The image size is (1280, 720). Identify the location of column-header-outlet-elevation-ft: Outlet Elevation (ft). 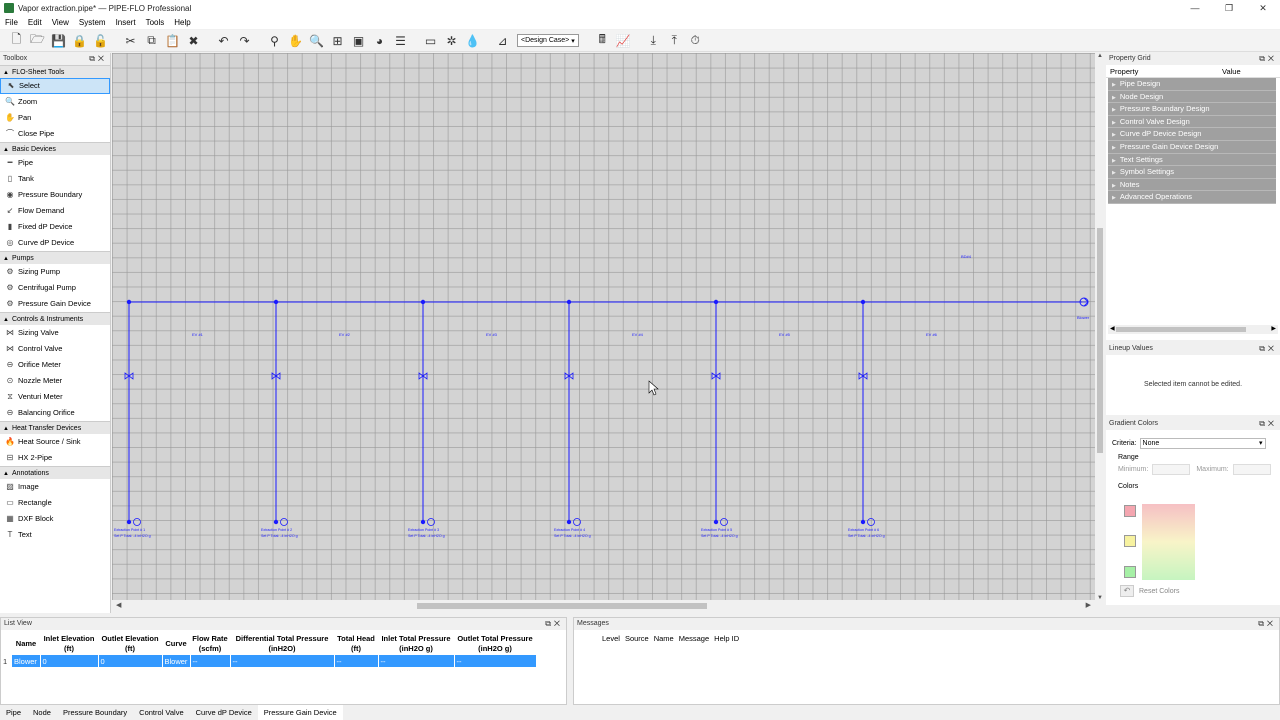
(130, 644).